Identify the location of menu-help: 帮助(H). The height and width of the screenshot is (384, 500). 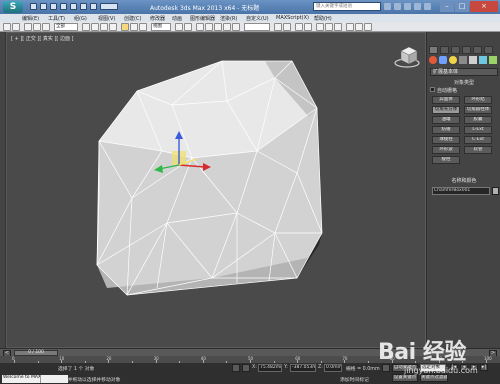
(323, 18).